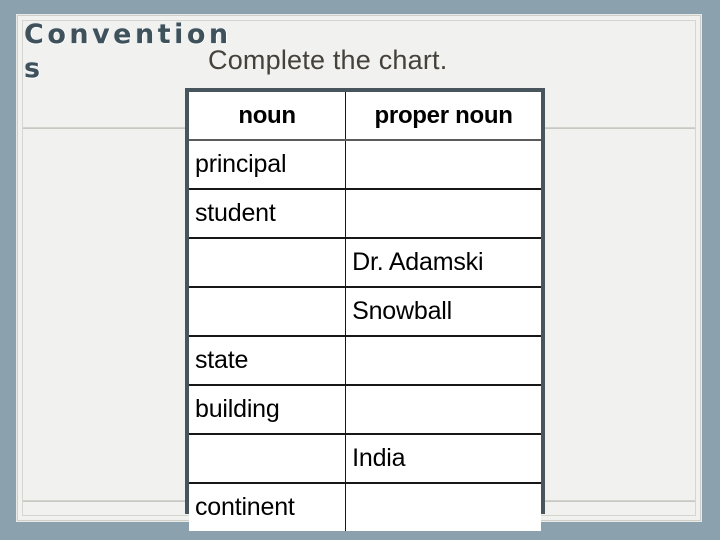 This screenshot has height=540, width=720. I want to click on table-row: Snowball, so click(365, 311).